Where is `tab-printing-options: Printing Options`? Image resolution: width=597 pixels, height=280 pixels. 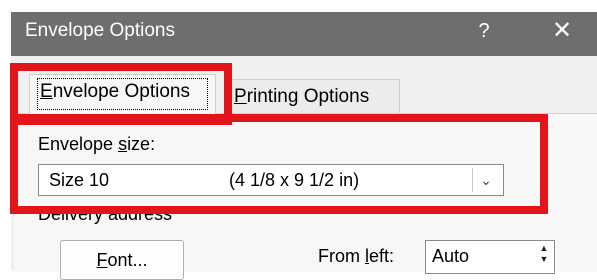 tab-printing-options: Printing Options is located at coordinates (313, 96).